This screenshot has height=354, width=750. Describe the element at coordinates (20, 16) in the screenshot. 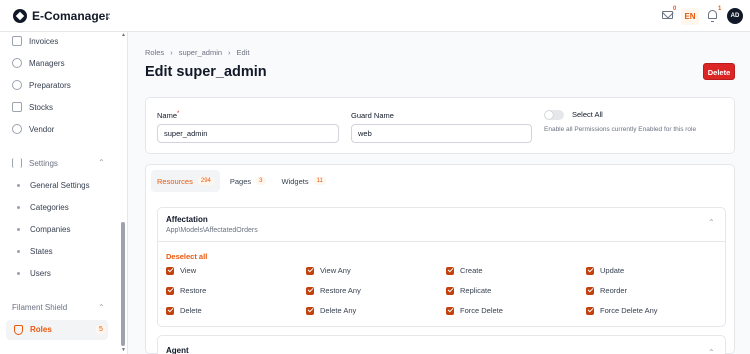

I see `logo-icon` at that location.